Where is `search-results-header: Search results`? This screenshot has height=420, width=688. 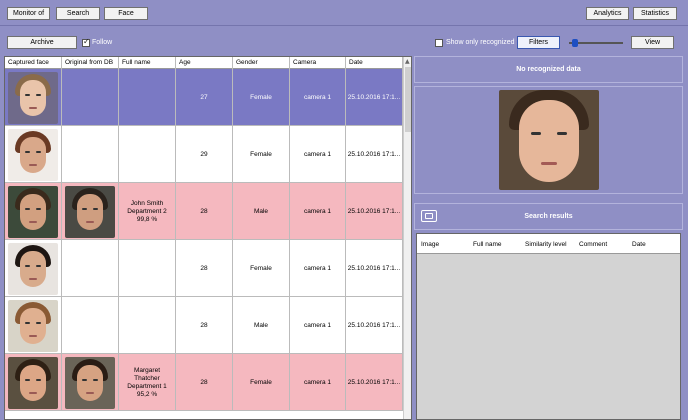 search-results-header: Search results is located at coordinates (548, 216).